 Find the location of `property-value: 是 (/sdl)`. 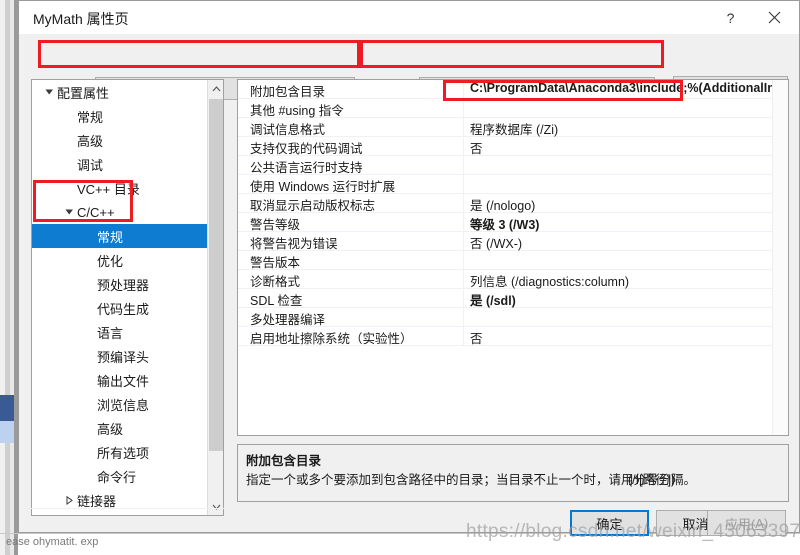

property-value: 是 (/sdl) is located at coordinates (628, 299).